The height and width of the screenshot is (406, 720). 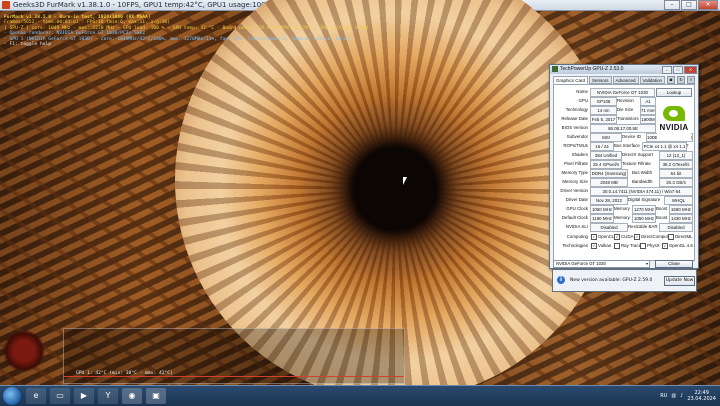 What do you see at coordinates (652, 80) in the screenshot?
I see `tab-validation: Validation` at bounding box center [652, 80].